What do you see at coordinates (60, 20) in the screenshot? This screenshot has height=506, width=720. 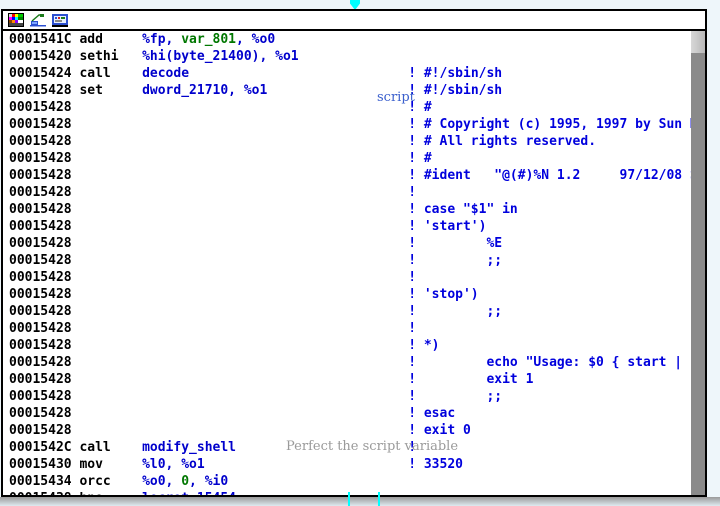 I see `screen-view-icon` at bounding box center [60, 20].